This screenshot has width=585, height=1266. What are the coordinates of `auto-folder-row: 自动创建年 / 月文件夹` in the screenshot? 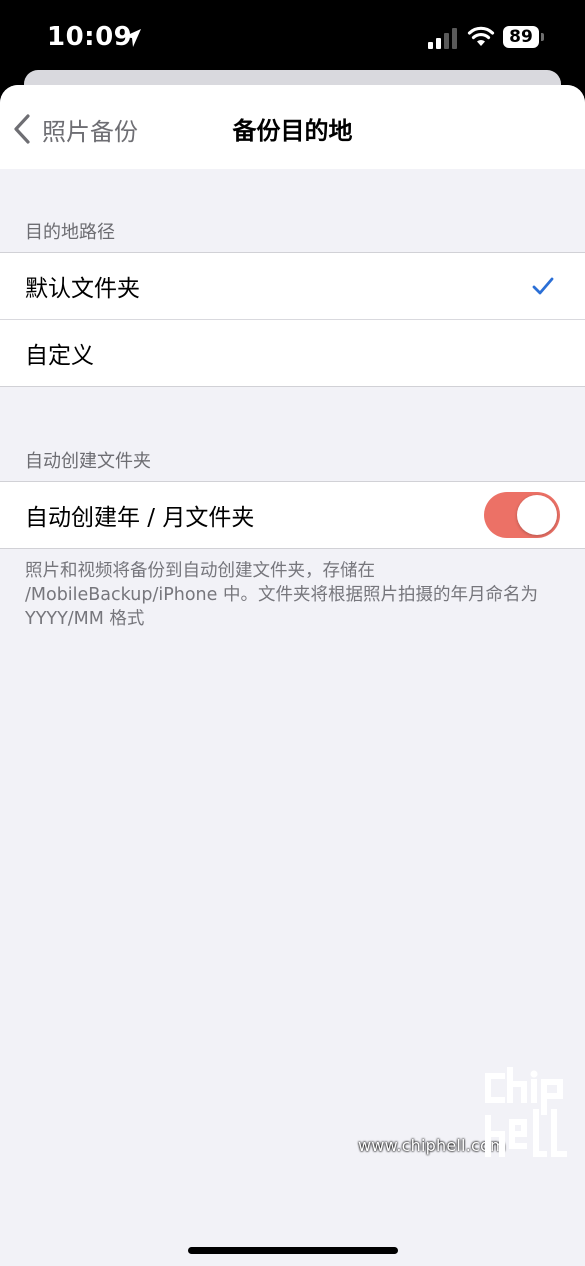 It's located at (292, 515).